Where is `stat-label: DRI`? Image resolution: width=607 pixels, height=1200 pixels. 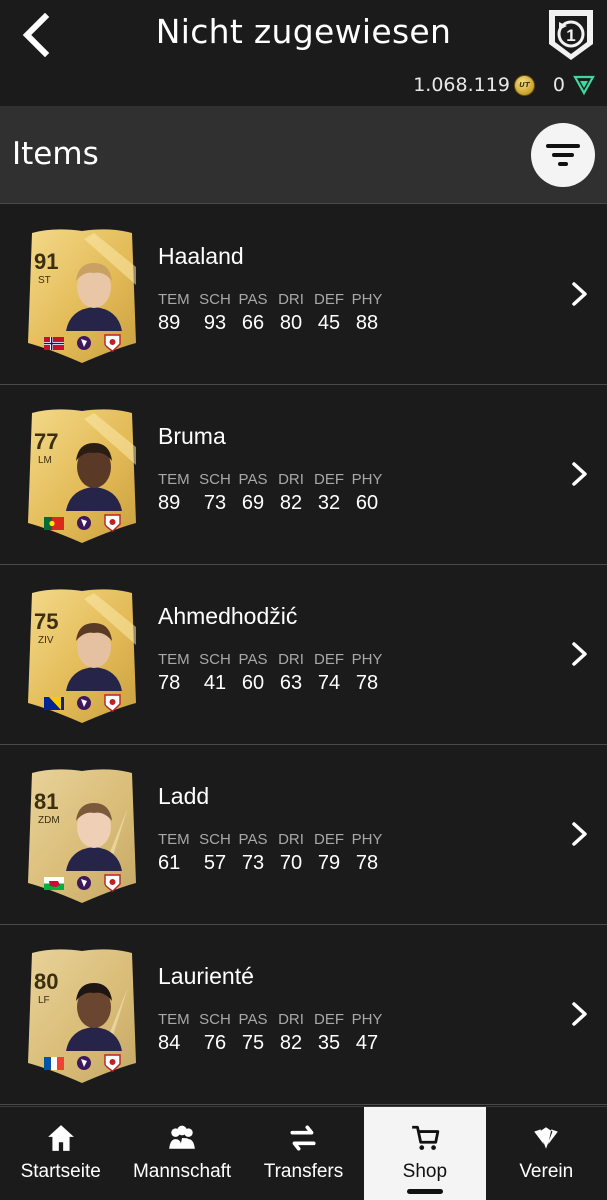 stat-label: DRI is located at coordinates (291, 839).